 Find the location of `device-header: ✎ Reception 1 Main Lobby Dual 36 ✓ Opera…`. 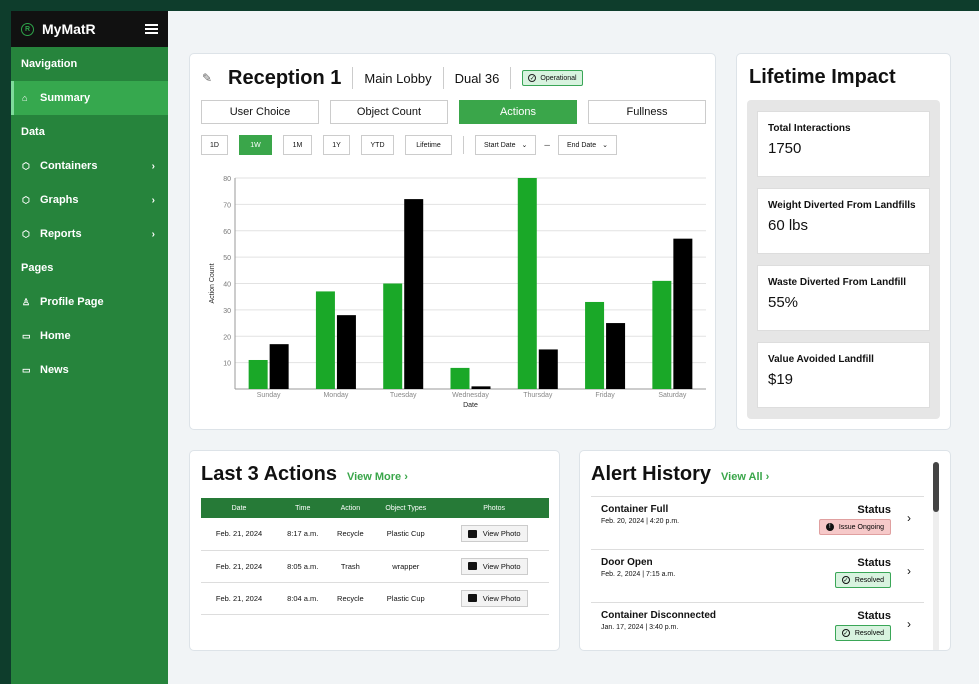

device-header: ✎ Reception 1 Main Lobby Dual 36 ✓ Opera… is located at coordinates (392, 78).